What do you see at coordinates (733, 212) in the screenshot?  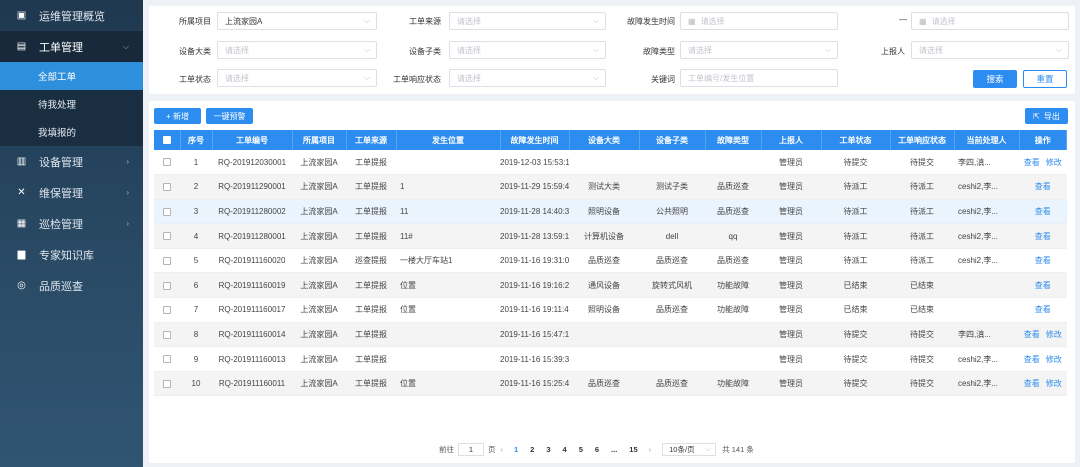 I see `cell-ftype: 品质巡查` at bounding box center [733, 212].